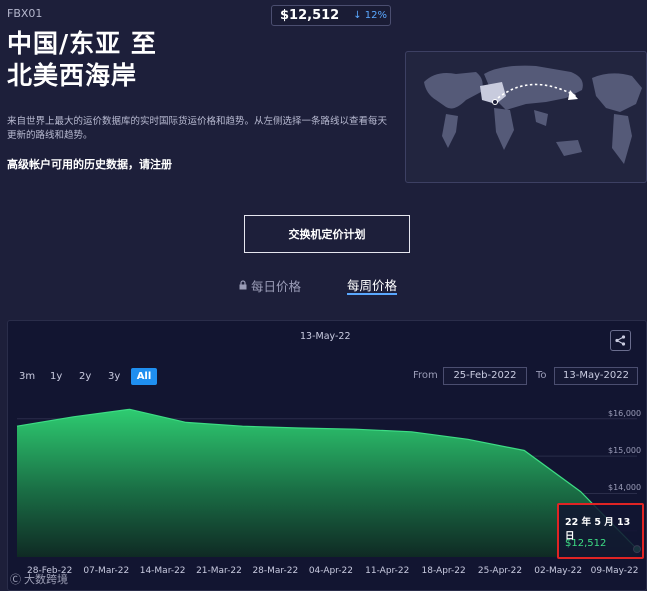 Image resolution: width=647 pixels, height=591 pixels. What do you see at coordinates (82, 43) in the screenshot?
I see `title-line-1: 中国/东亚 至` at bounding box center [82, 43].